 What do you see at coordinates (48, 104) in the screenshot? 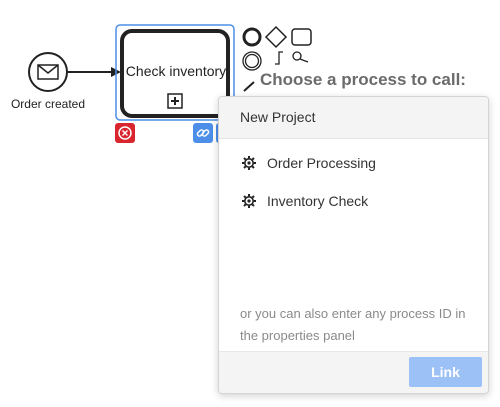
I see `start-event-label: Order created` at bounding box center [48, 104].